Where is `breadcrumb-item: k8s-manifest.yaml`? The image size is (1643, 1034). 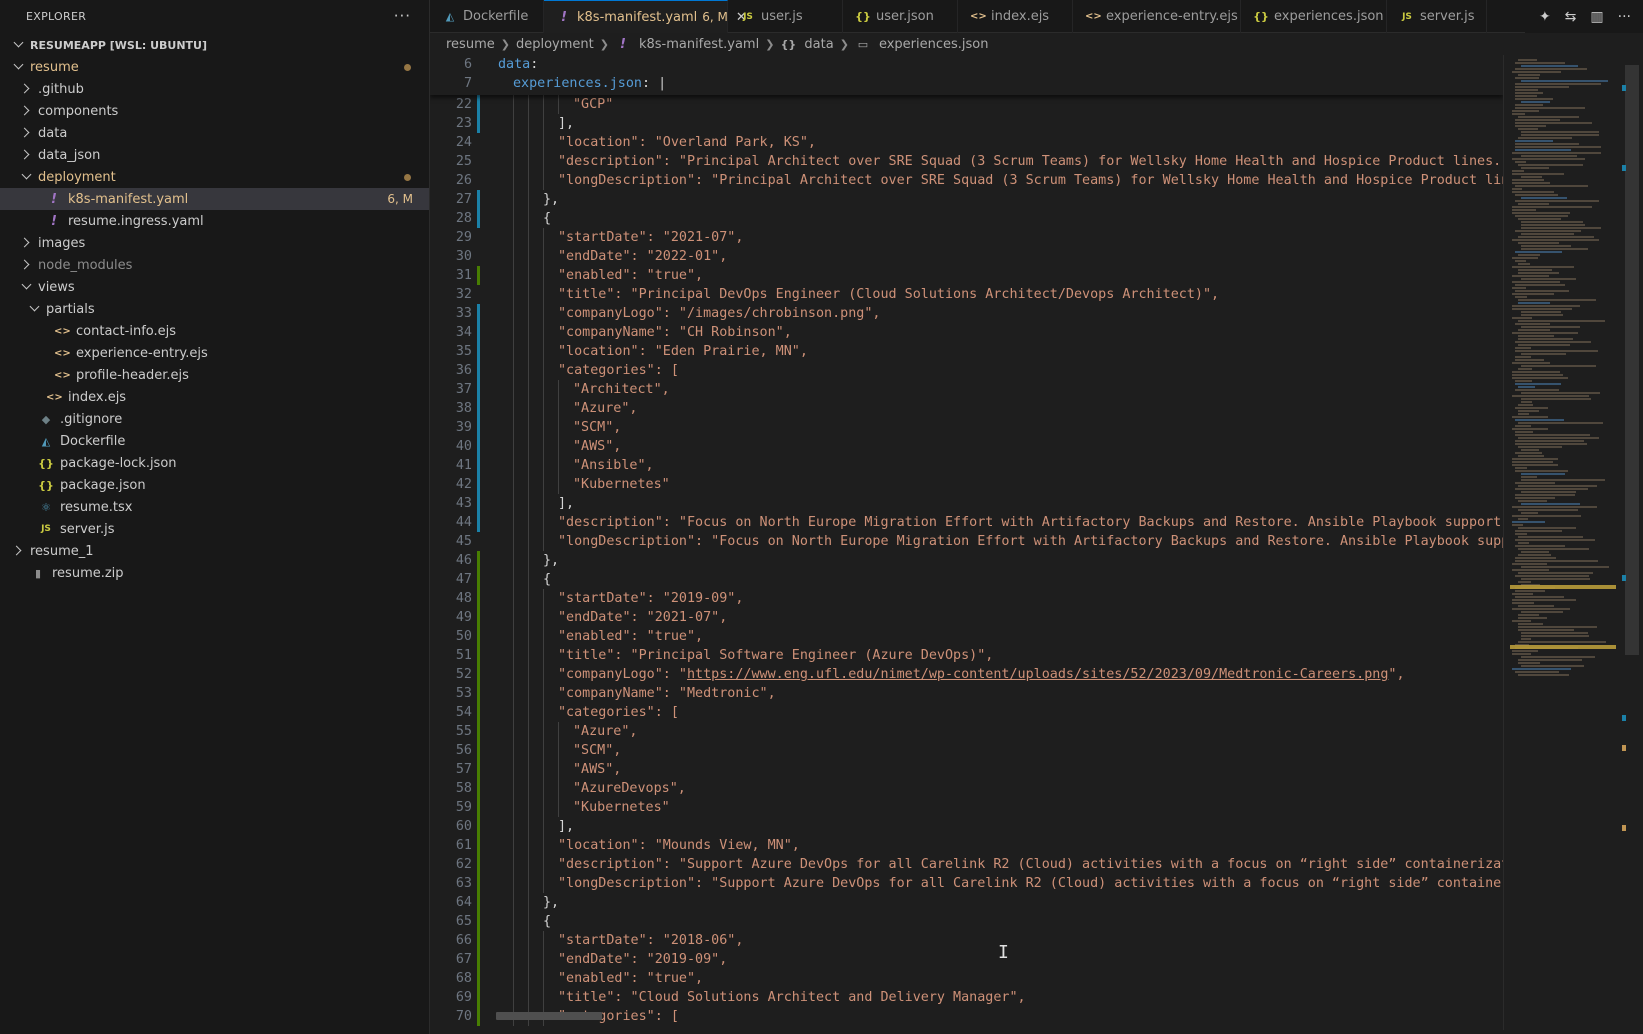
breadcrumb-item: k8s-manifest.yaml is located at coordinates (699, 44).